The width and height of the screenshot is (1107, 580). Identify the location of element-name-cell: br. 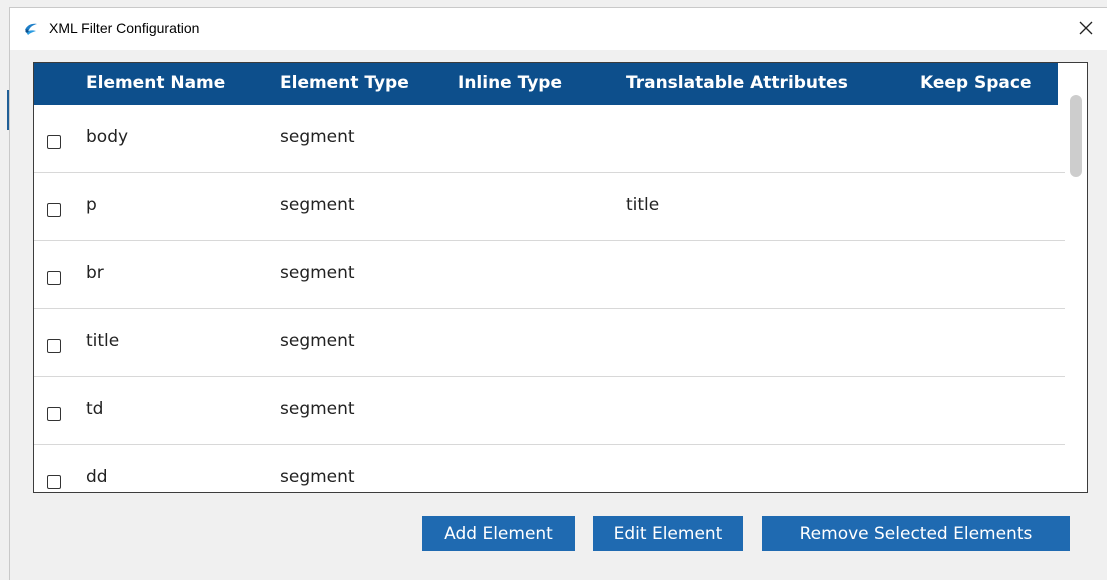
(95, 273).